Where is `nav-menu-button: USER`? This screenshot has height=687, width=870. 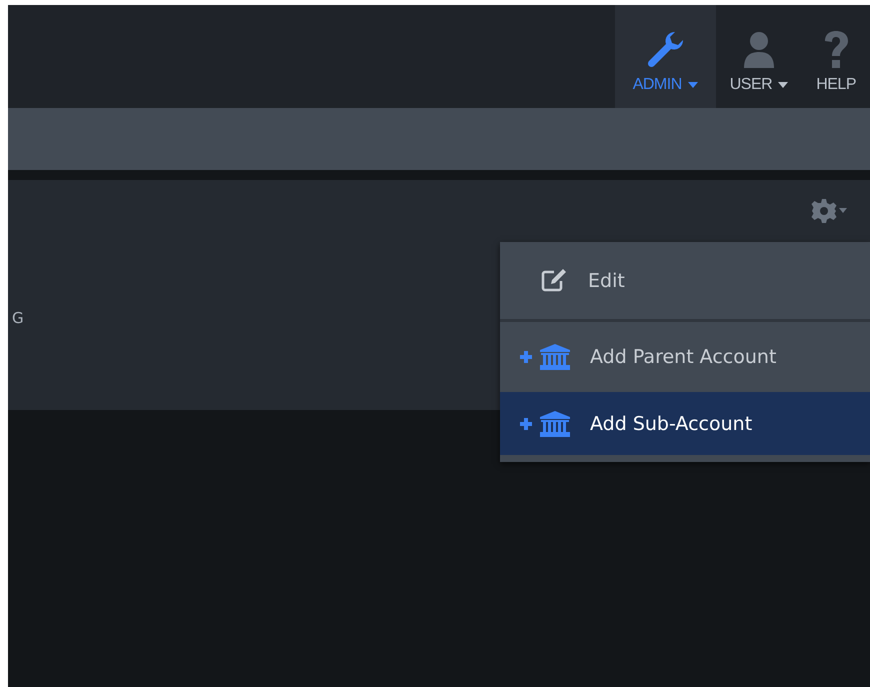
nav-menu-button: USER is located at coordinates (759, 56).